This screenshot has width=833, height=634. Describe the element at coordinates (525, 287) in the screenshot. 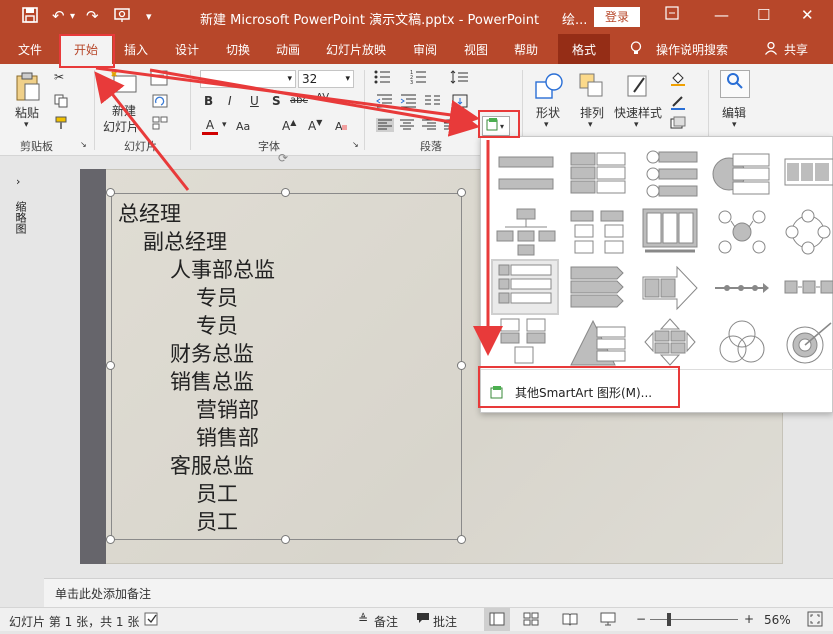

I see `smartart-horizontal-bullet-thumb` at that location.